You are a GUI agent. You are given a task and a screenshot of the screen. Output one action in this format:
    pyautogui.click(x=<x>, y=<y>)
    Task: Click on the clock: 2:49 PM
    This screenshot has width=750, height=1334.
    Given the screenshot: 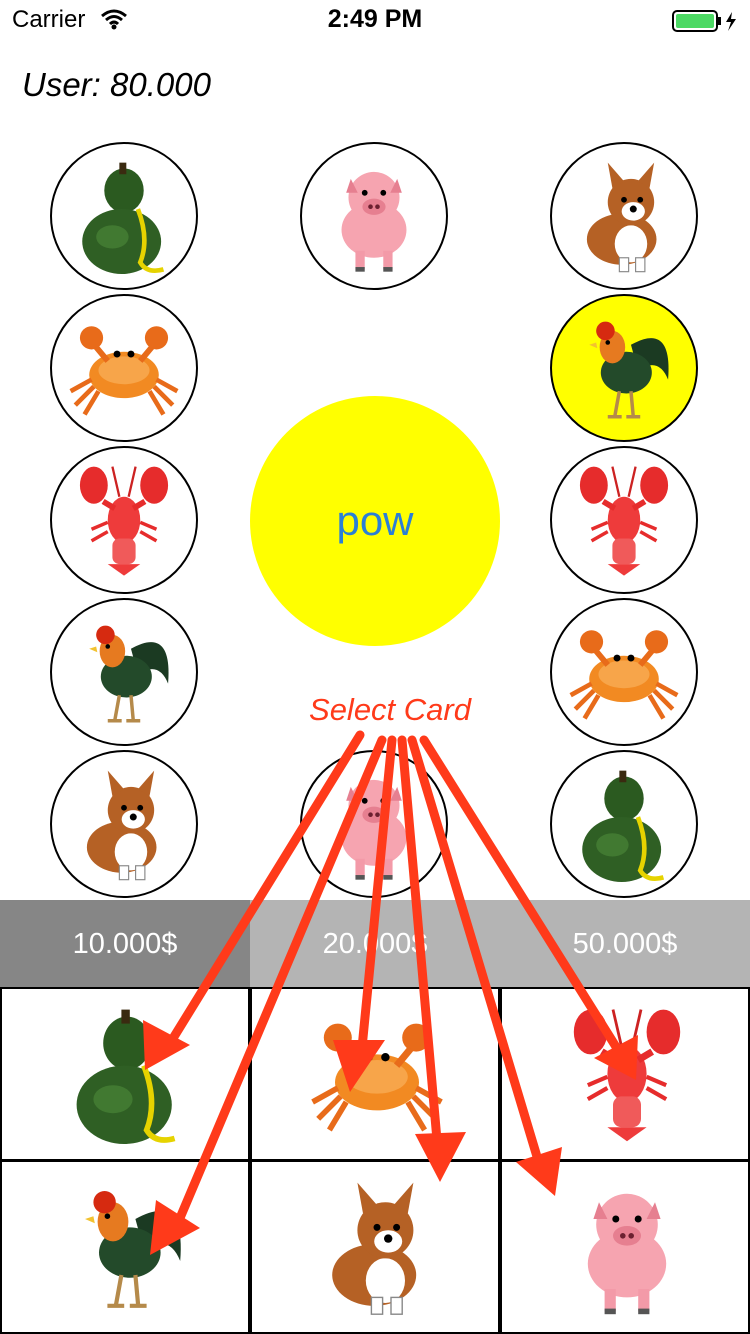 What is the action you would take?
    pyautogui.click(x=375, y=19)
    